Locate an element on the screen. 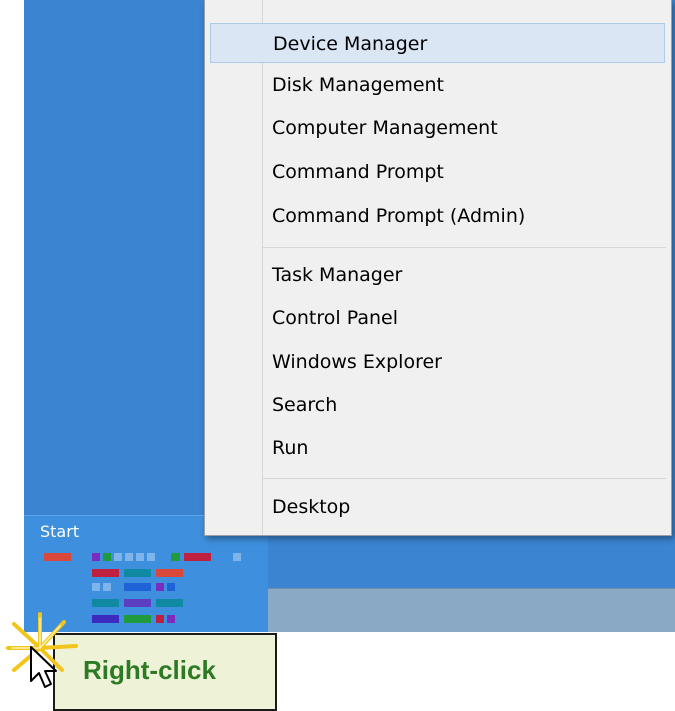 This screenshot has width=675, height=711. menu-item-control-panel: Control Panel is located at coordinates (437, 318).